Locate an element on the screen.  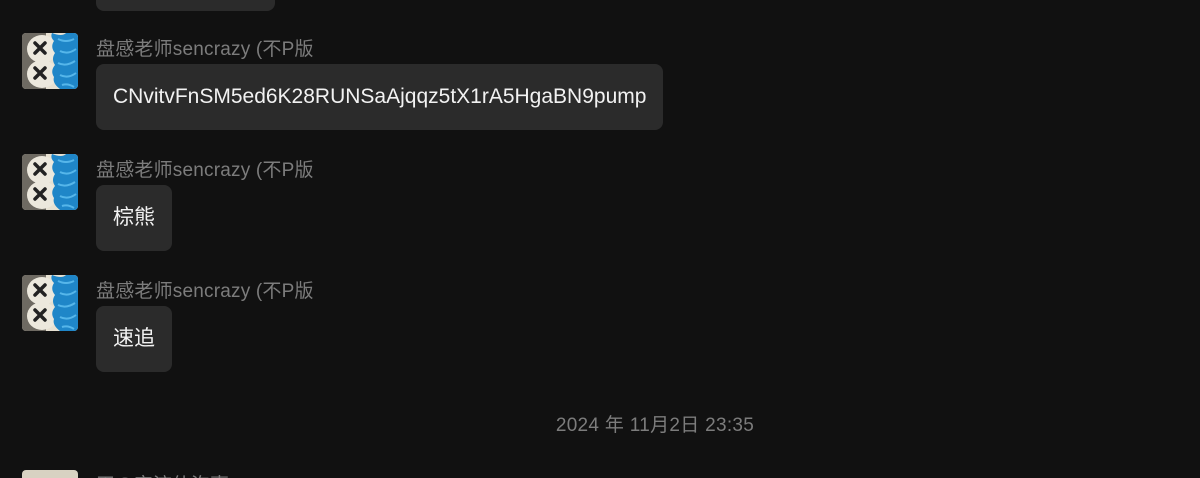
avatar is located at coordinates (50, 474).